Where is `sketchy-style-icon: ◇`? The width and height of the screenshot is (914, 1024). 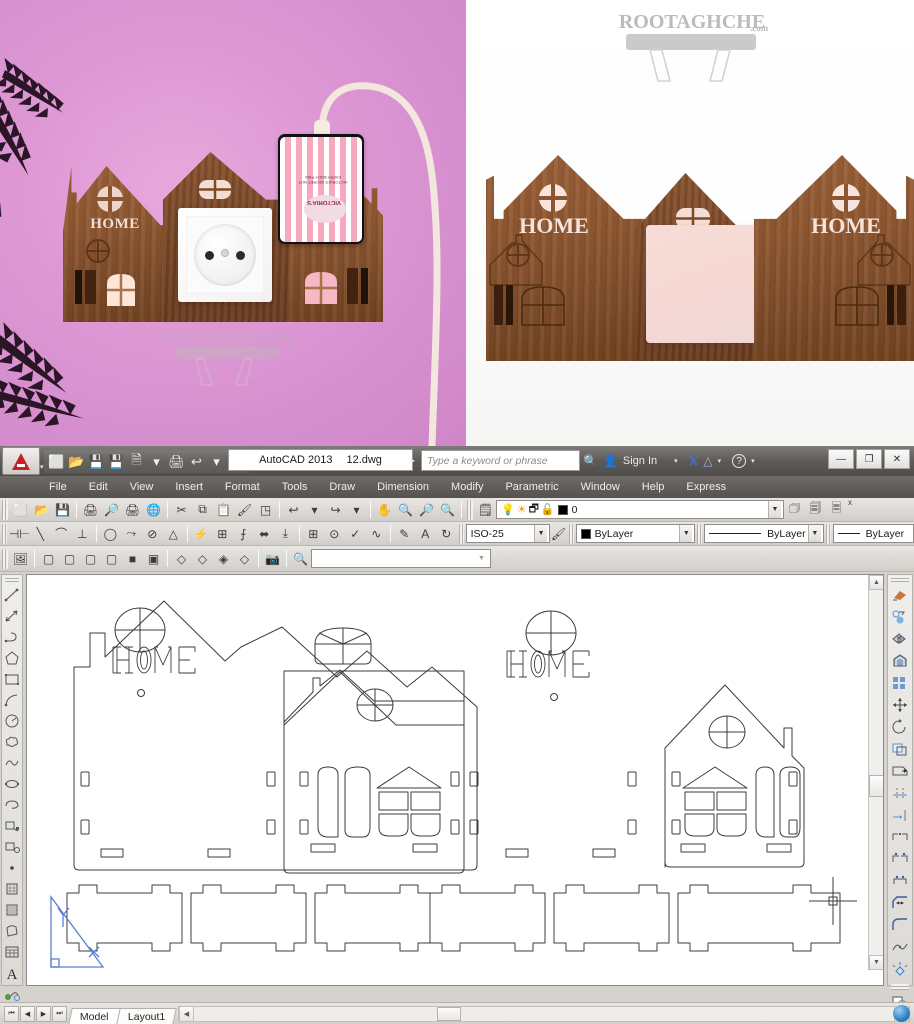
sketchy-style-icon: ◇ is located at coordinates (202, 558).